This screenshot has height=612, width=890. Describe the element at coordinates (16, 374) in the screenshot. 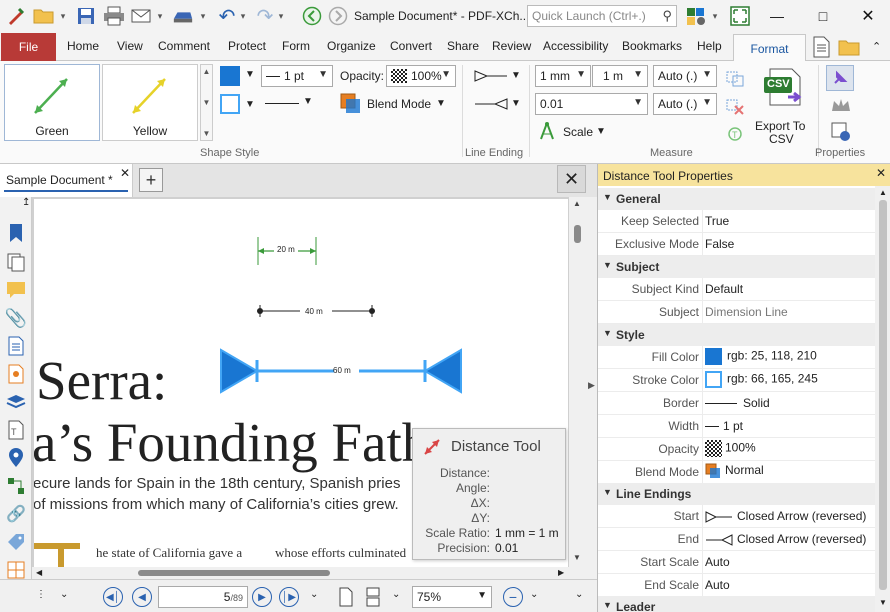

I see `tags-icon` at that location.